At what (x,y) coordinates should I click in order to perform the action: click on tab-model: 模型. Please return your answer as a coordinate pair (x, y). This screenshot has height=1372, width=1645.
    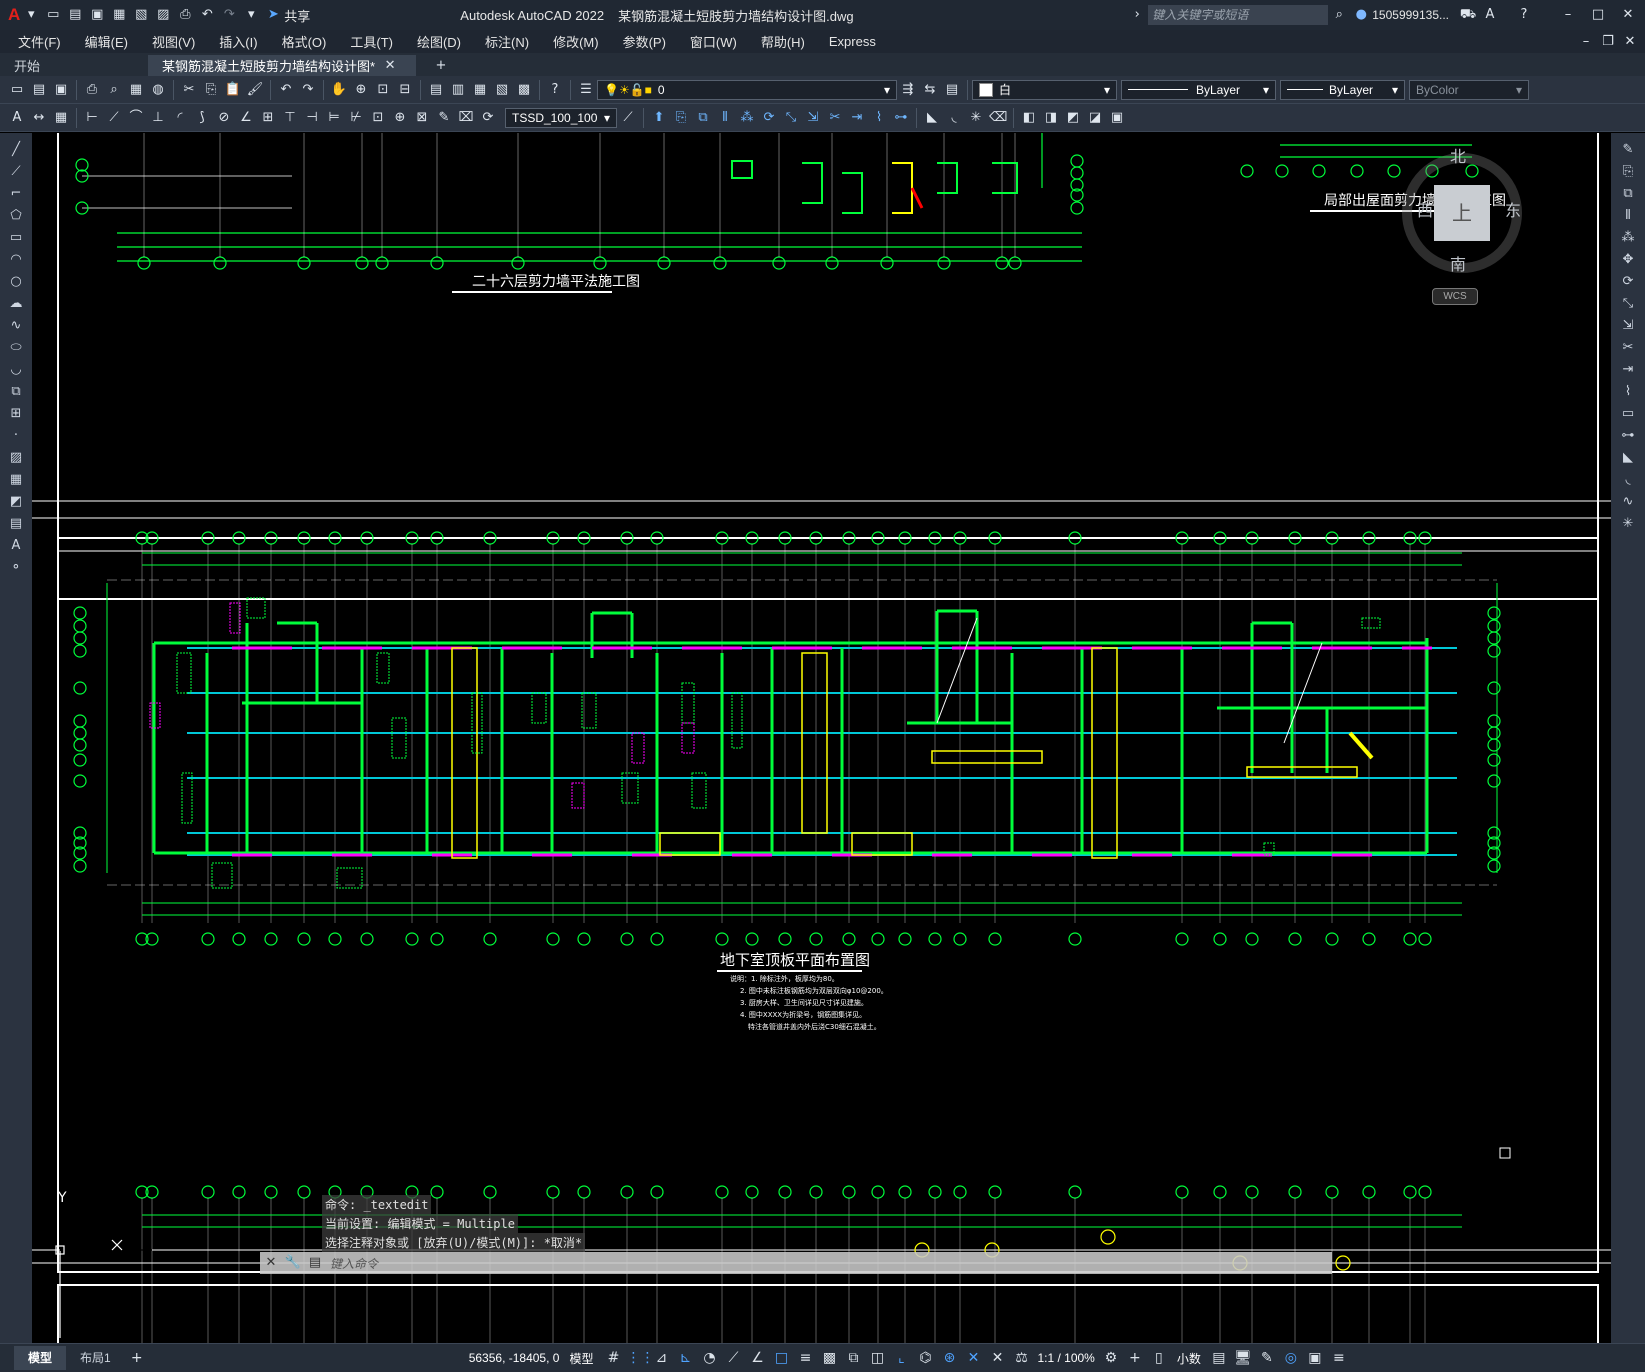
    Looking at the image, I should click on (40, 1358).